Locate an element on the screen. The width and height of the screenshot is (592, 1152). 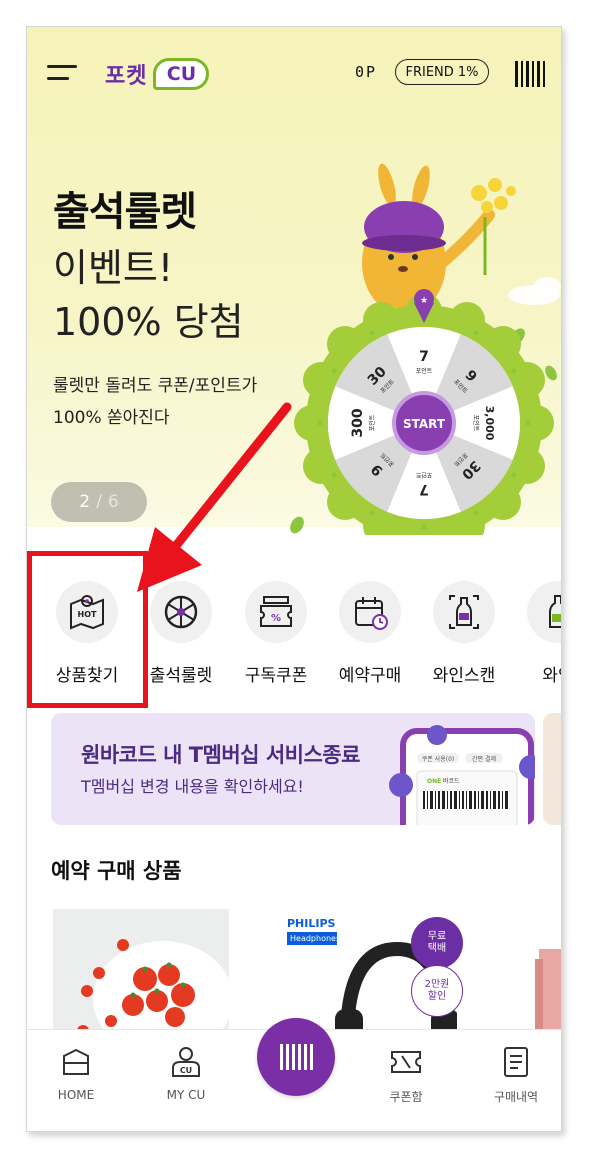
nav-label: HOME is located at coordinates (76, 1095).